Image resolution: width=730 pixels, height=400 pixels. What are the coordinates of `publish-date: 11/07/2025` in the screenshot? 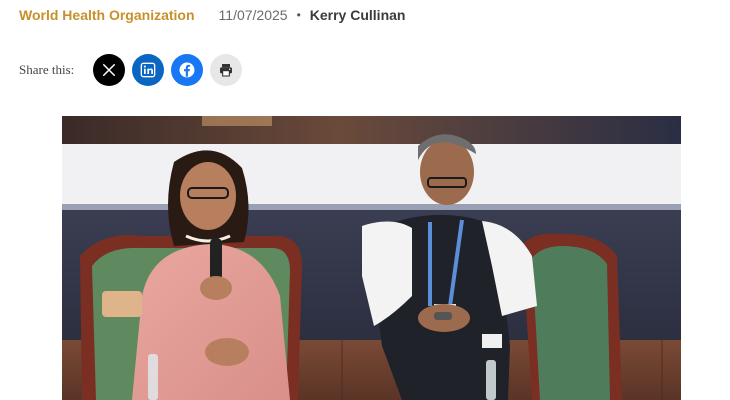 It's located at (253, 15).